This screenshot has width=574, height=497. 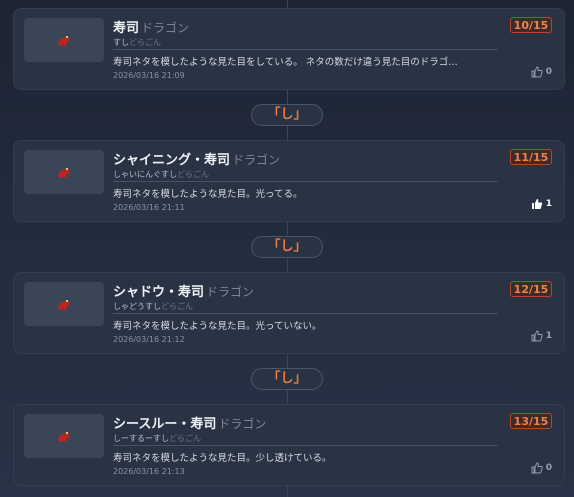 I want to click on entry-name: シースルー・寿司, so click(x=165, y=424).